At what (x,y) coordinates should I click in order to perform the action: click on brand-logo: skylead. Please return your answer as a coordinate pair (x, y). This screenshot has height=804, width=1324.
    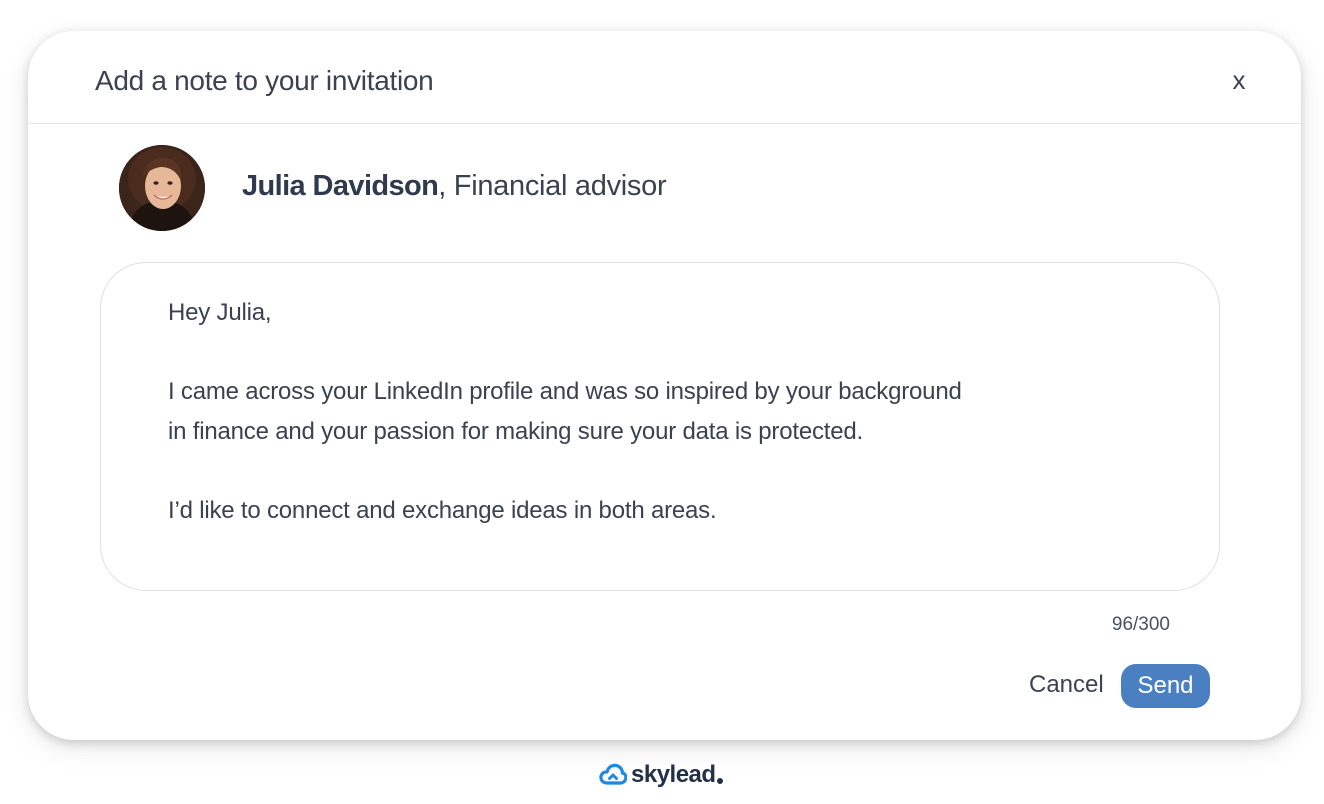
    Looking at the image, I should click on (661, 775).